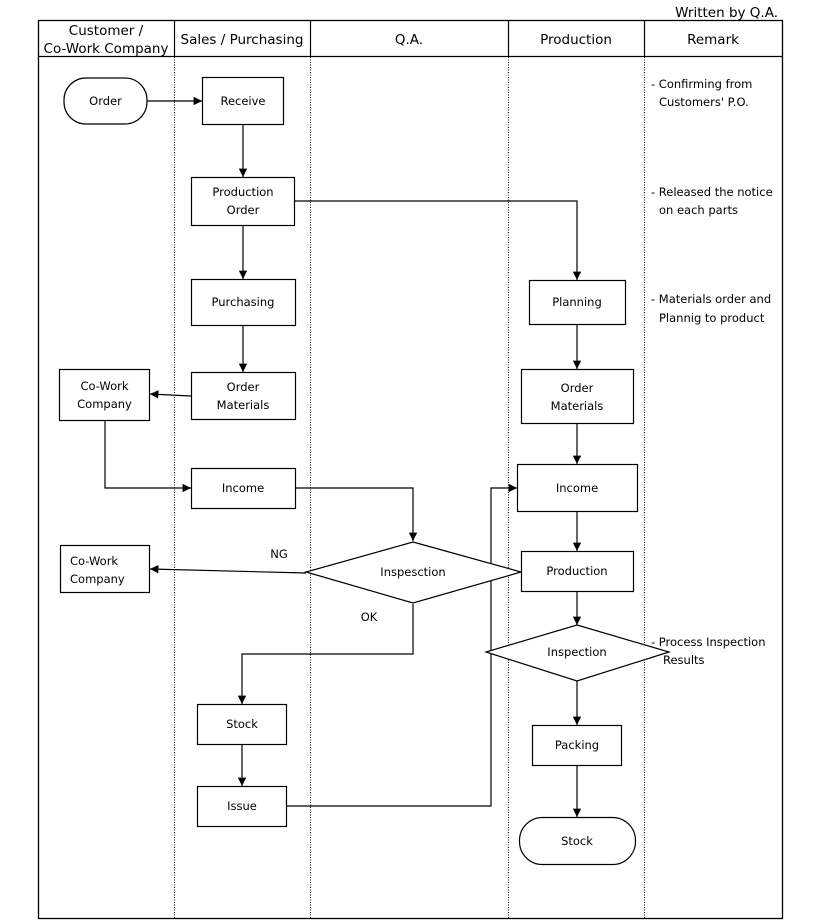 Image resolution: width=820 pixels, height=921 pixels. I want to click on node-prod-inspection: Inspection, so click(577, 653).